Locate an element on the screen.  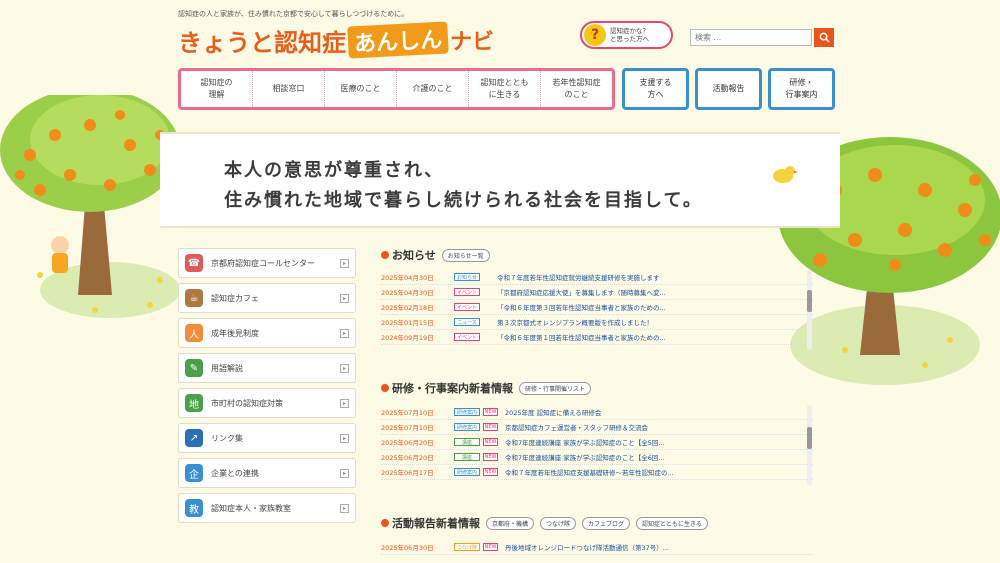
side-link-label: 市町村の認知症対策 is located at coordinates (247, 403).